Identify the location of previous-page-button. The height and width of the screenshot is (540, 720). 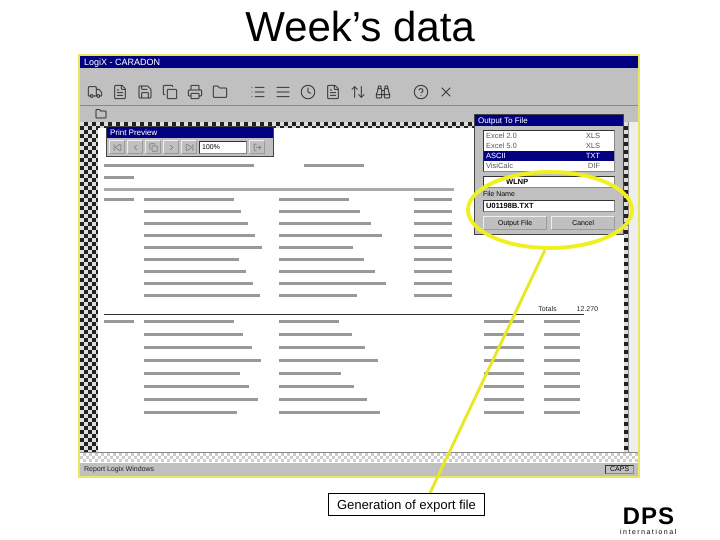
(135, 147).